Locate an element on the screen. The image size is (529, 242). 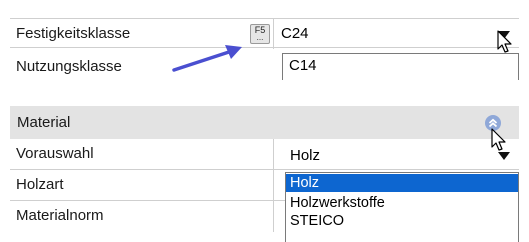
combobox-value: Holz is located at coordinates (305, 155).